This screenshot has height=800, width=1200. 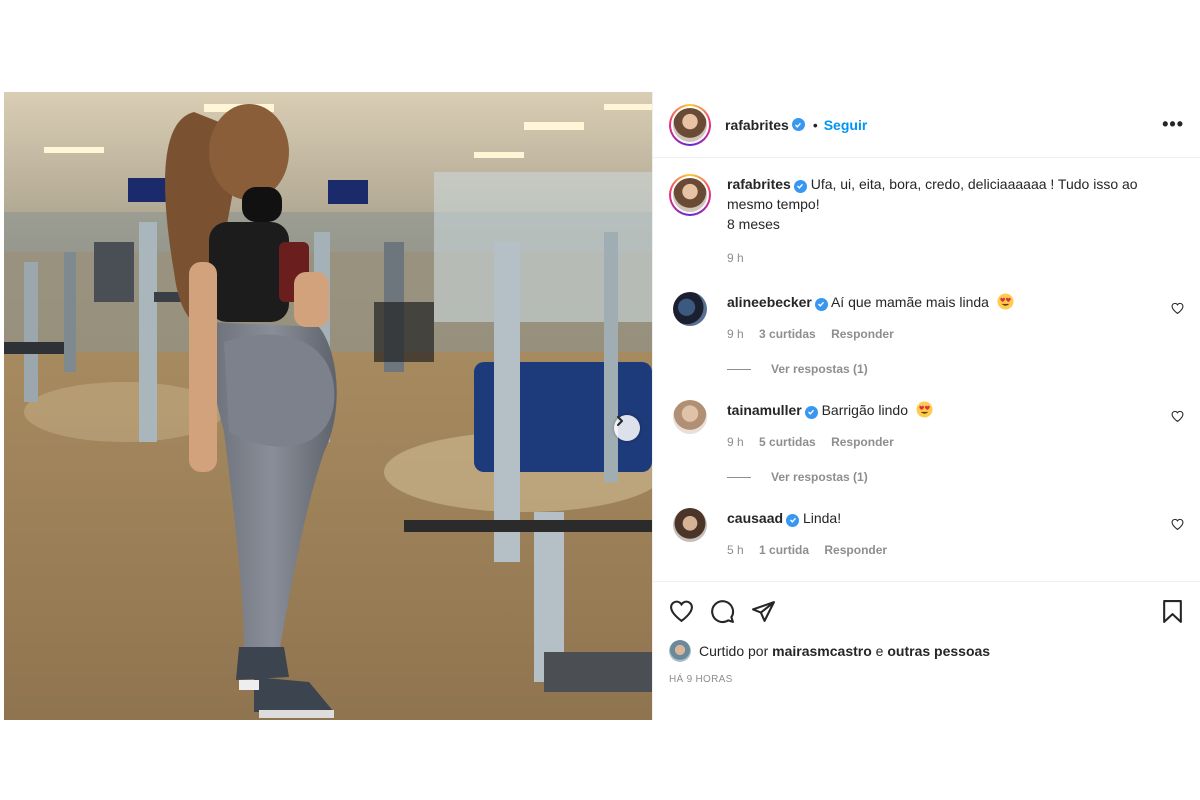 I want to click on comment-time: 5 h, so click(x=735, y=550).